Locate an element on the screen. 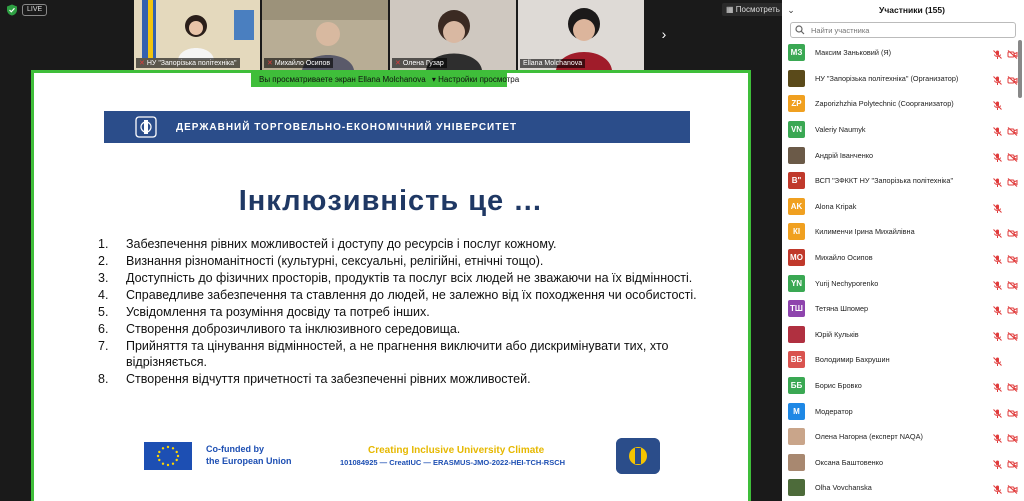  participant-row: Olha Vovchanska is located at coordinates (900, 488).